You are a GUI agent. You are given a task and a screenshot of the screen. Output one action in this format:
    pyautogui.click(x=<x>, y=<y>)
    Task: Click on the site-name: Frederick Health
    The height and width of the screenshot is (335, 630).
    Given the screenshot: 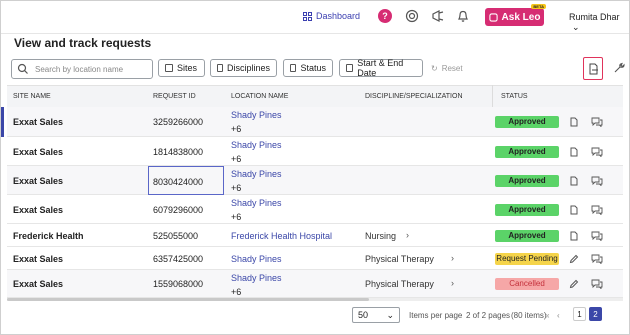 What is the action you would take?
    pyautogui.click(x=48, y=236)
    